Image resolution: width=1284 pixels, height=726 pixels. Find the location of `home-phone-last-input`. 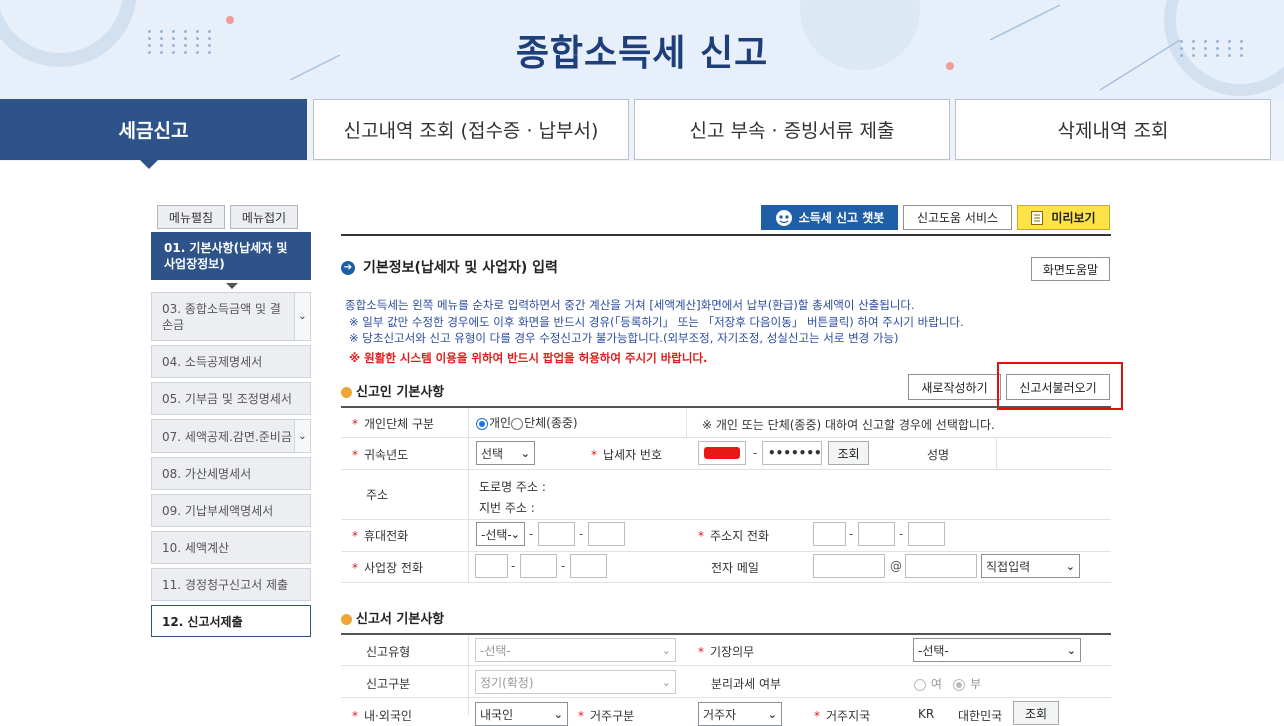

home-phone-last-input is located at coordinates (926, 534).